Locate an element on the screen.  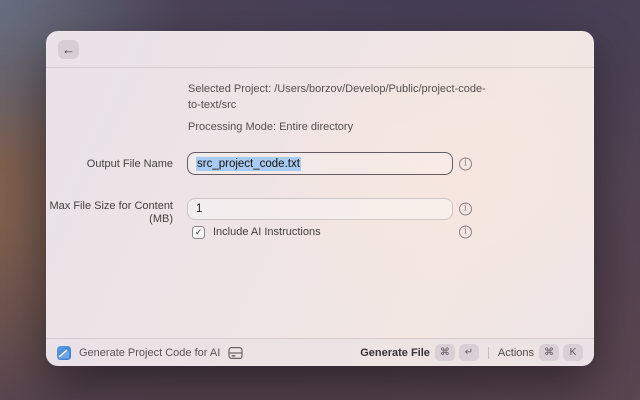
drive-icon is located at coordinates (235, 353).